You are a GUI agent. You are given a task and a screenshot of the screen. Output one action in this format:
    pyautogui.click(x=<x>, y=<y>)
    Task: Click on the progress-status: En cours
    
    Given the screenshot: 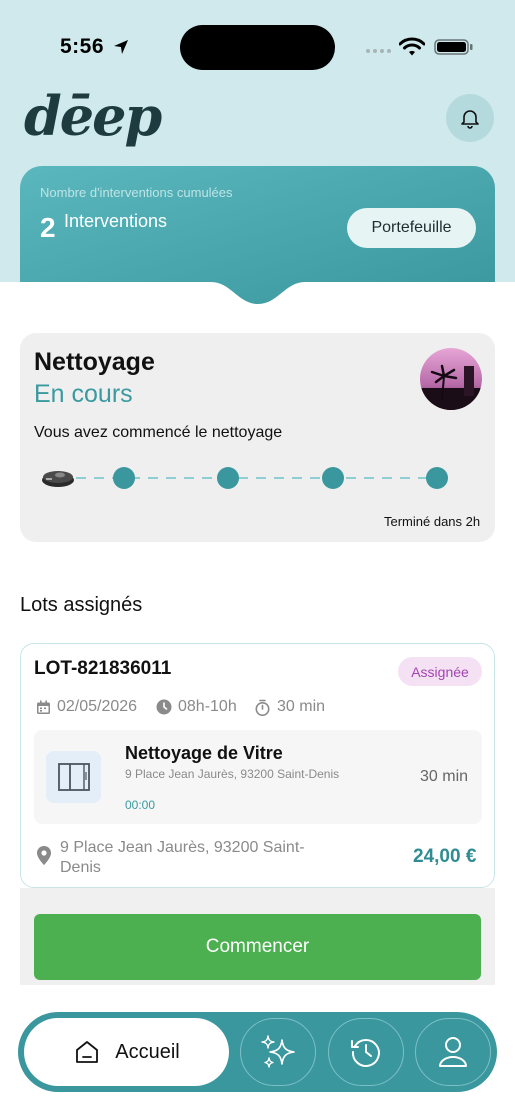 What is the action you would take?
    pyautogui.click(x=83, y=394)
    